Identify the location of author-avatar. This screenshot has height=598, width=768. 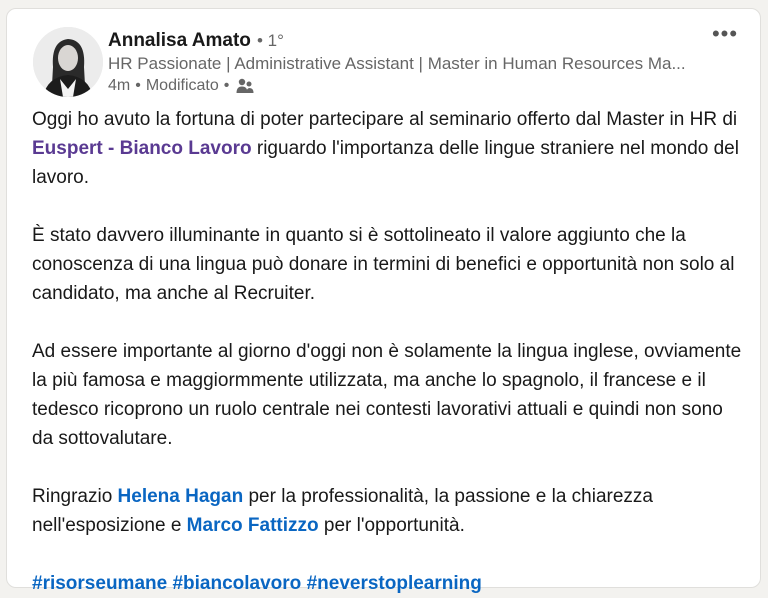
(68, 62).